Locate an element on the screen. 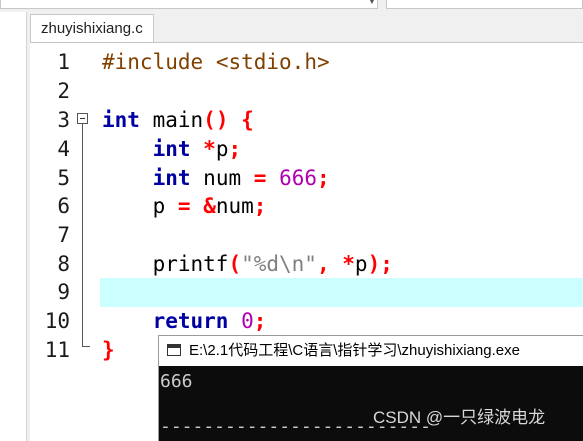  line-number: 7 is located at coordinates (63, 235).